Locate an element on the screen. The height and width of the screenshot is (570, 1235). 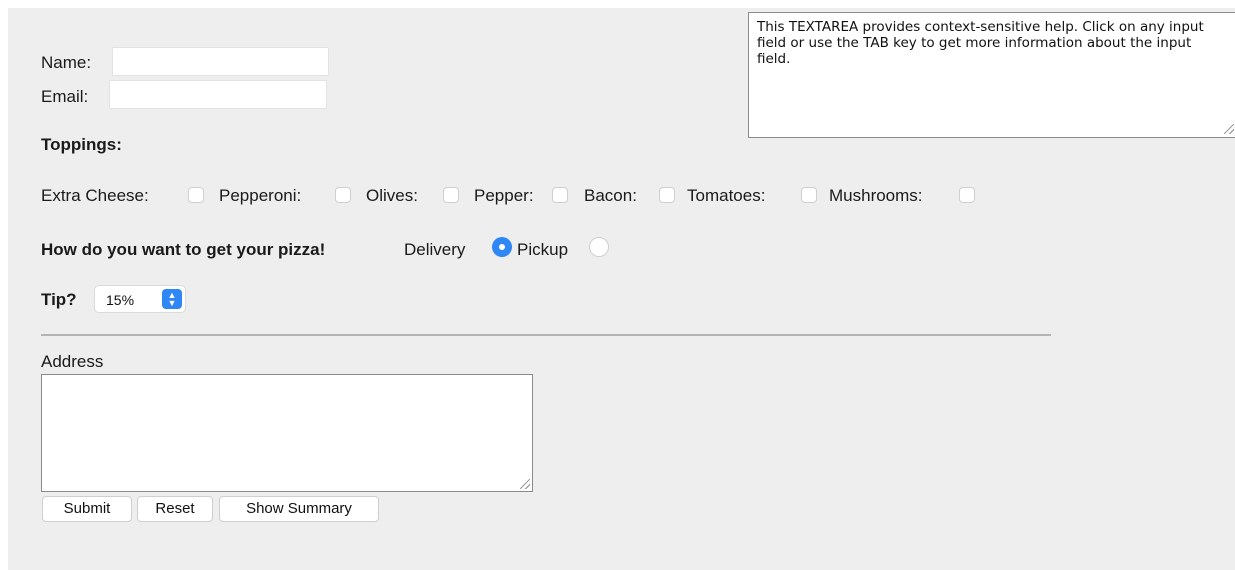
topping-label-extra-cheese: Extra Cheese: is located at coordinates (95, 195).